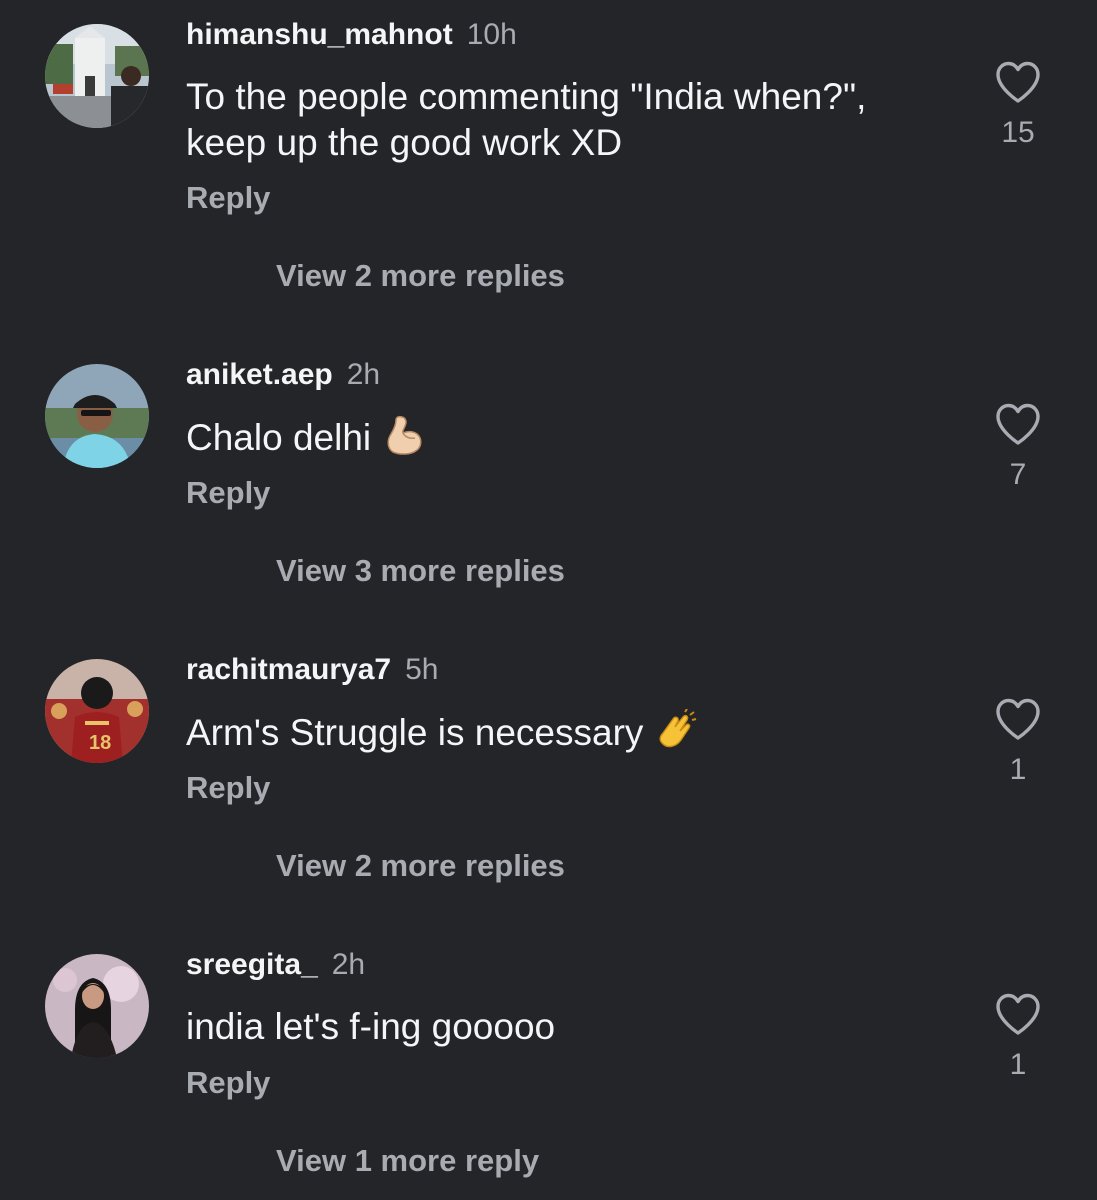 The image size is (1097, 1200). Describe the element at coordinates (259, 375) in the screenshot. I see `username: aniket.aep` at that location.